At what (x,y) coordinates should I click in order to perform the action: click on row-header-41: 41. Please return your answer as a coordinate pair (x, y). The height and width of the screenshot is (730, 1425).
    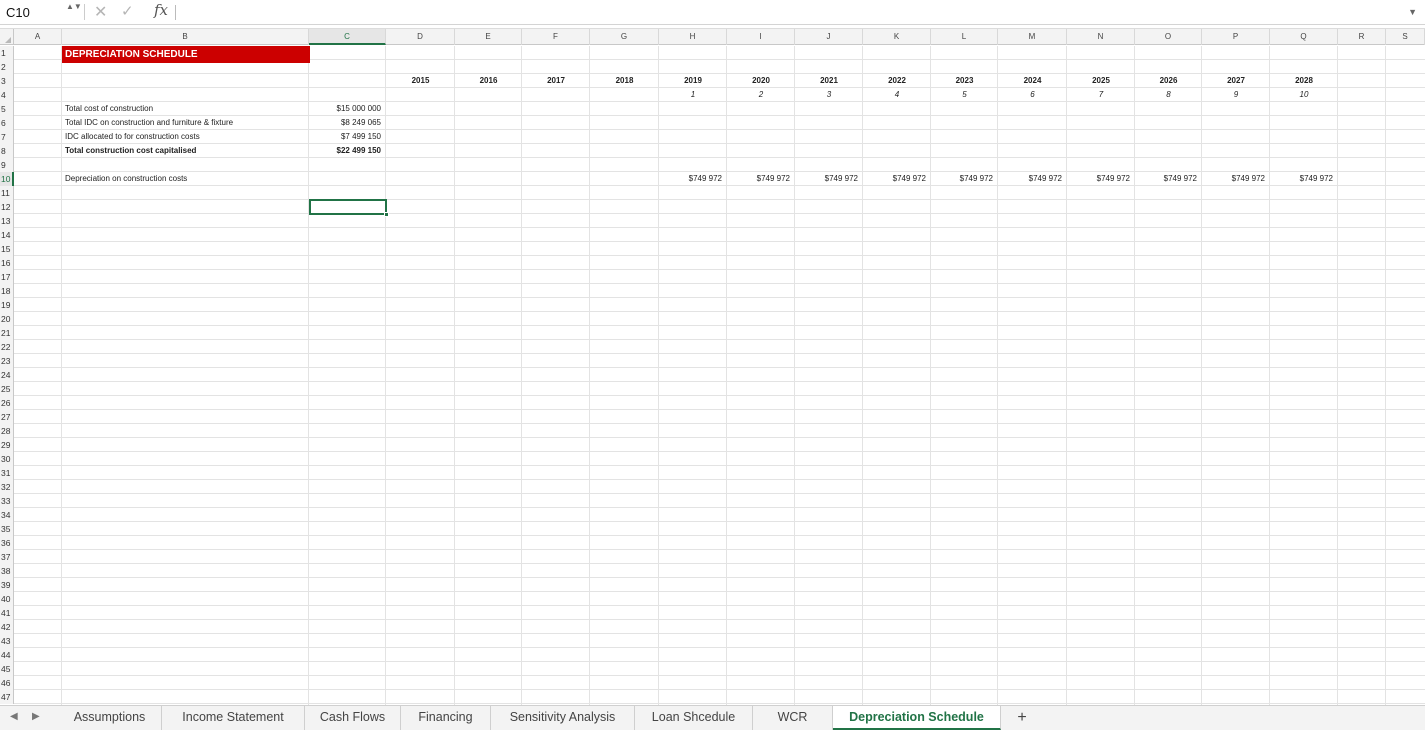
    Looking at the image, I should click on (7, 613).